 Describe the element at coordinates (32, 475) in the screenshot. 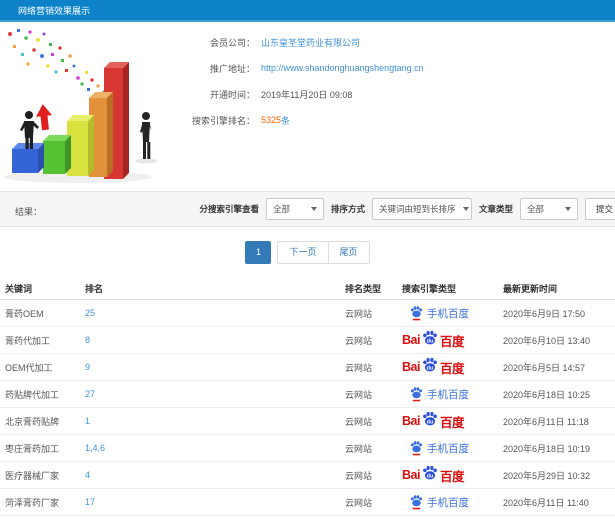

I see `keyword-cell: 医疗器械厂家` at that location.